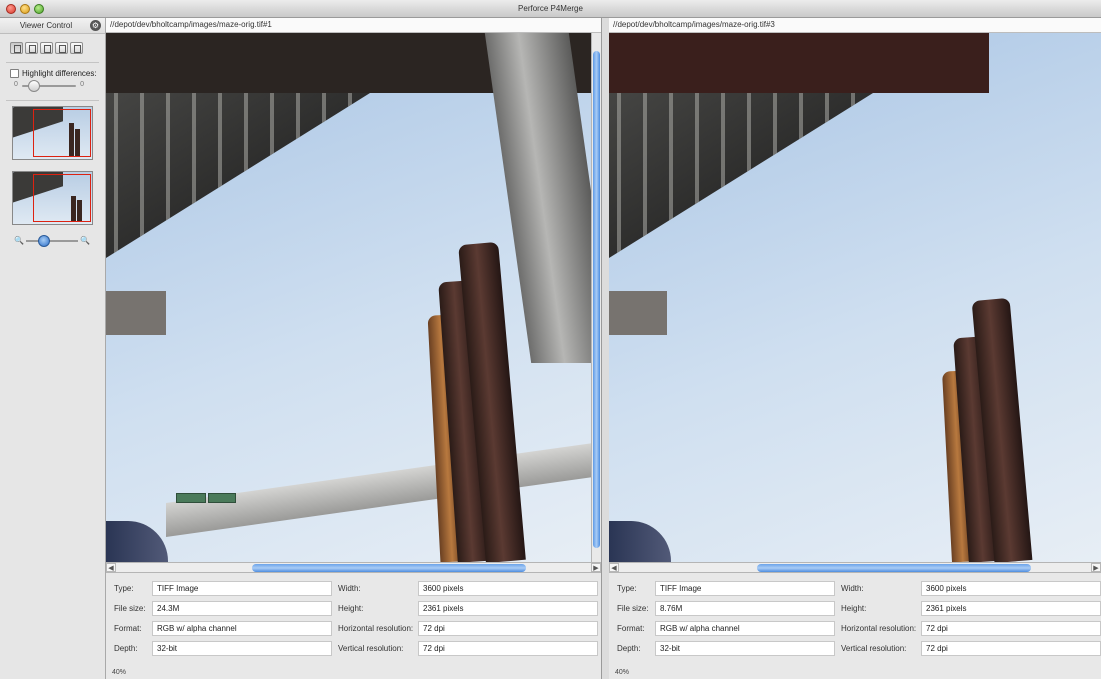 This screenshot has height=679, width=1101. I want to click on left-horizontal-scrollbar: ◀ ▶, so click(353, 567).